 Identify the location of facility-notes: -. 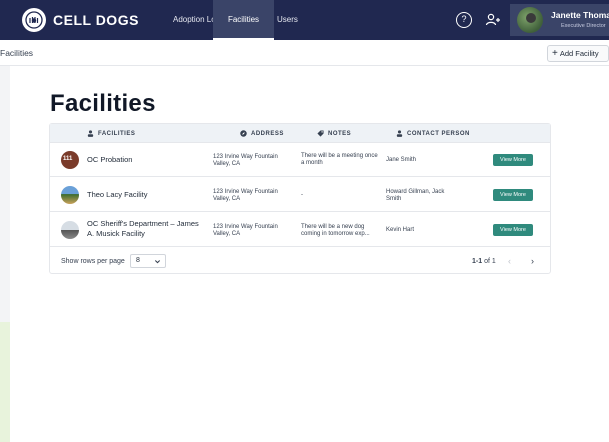
(302, 195).